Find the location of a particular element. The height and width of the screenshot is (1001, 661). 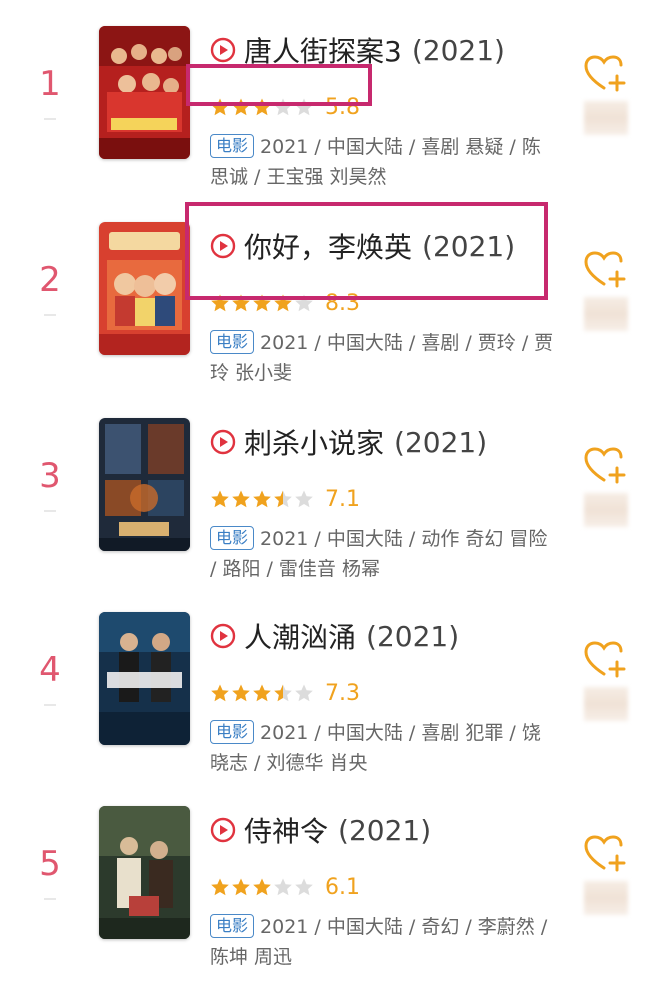

rank-number: 2 is located at coordinates (50, 280).